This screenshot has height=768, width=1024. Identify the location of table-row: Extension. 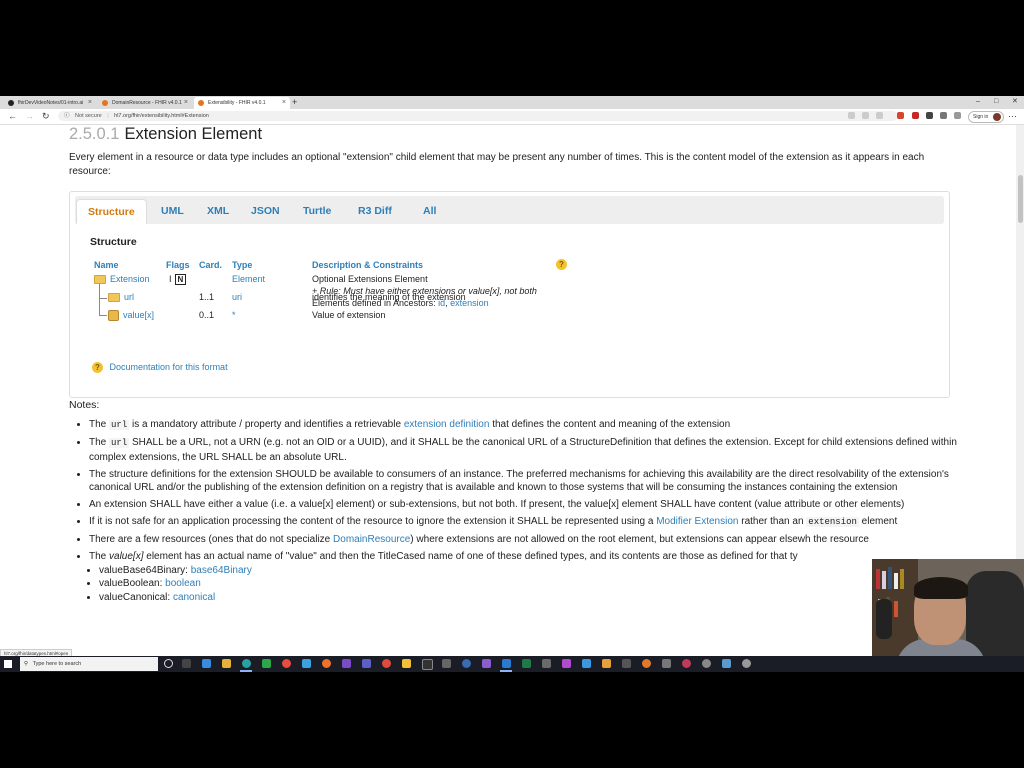
(122, 279).